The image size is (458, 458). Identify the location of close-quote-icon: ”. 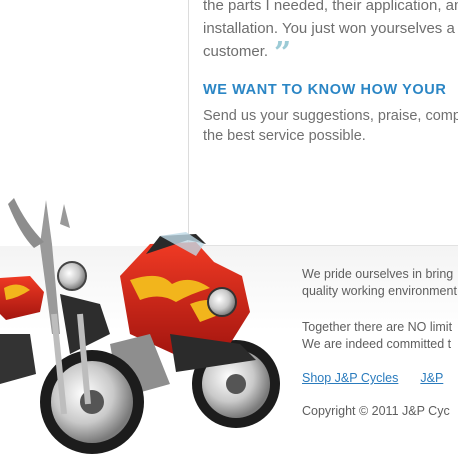
(282, 53).